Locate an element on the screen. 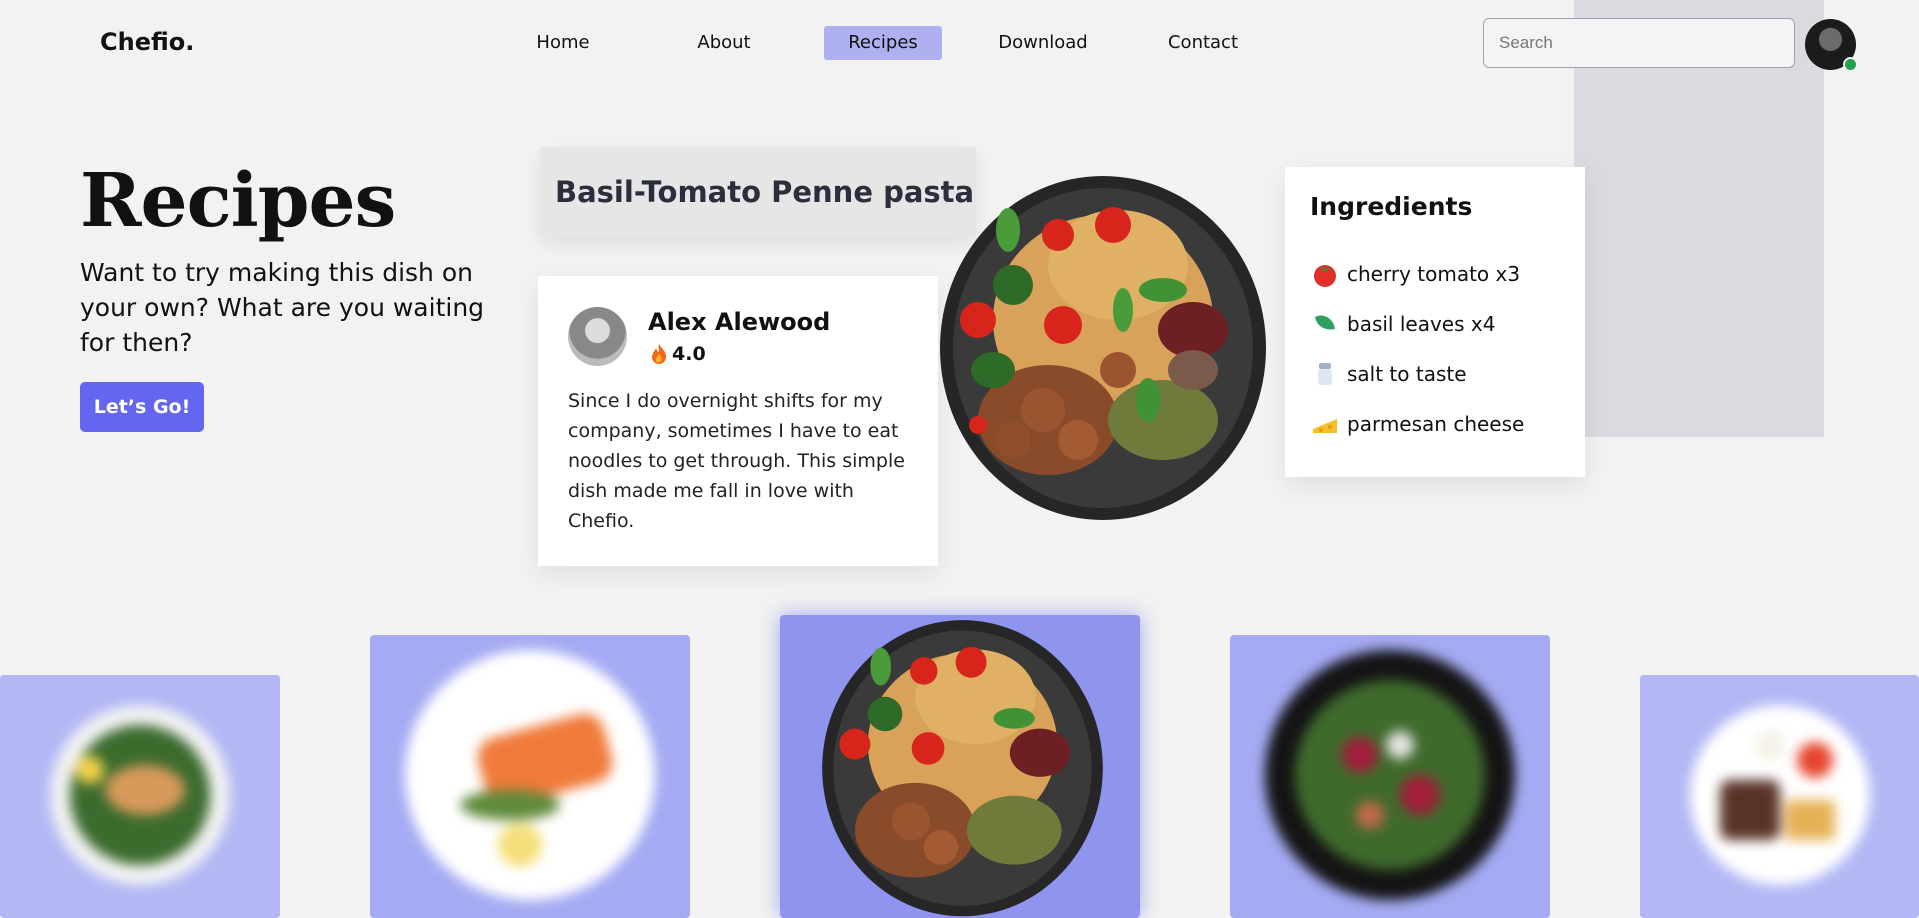 The height and width of the screenshot is (918, 1919). ingredient-label: parmesan cheese is located at coordinates (1436, 424).